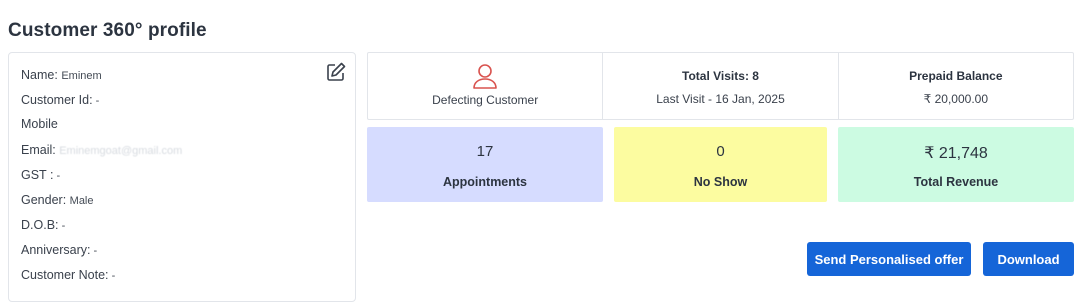 The image size is (1080, 308). Describe the element at coordinates (44, 200) in the screenshot. I see `gender-label: Gender:` at that location.